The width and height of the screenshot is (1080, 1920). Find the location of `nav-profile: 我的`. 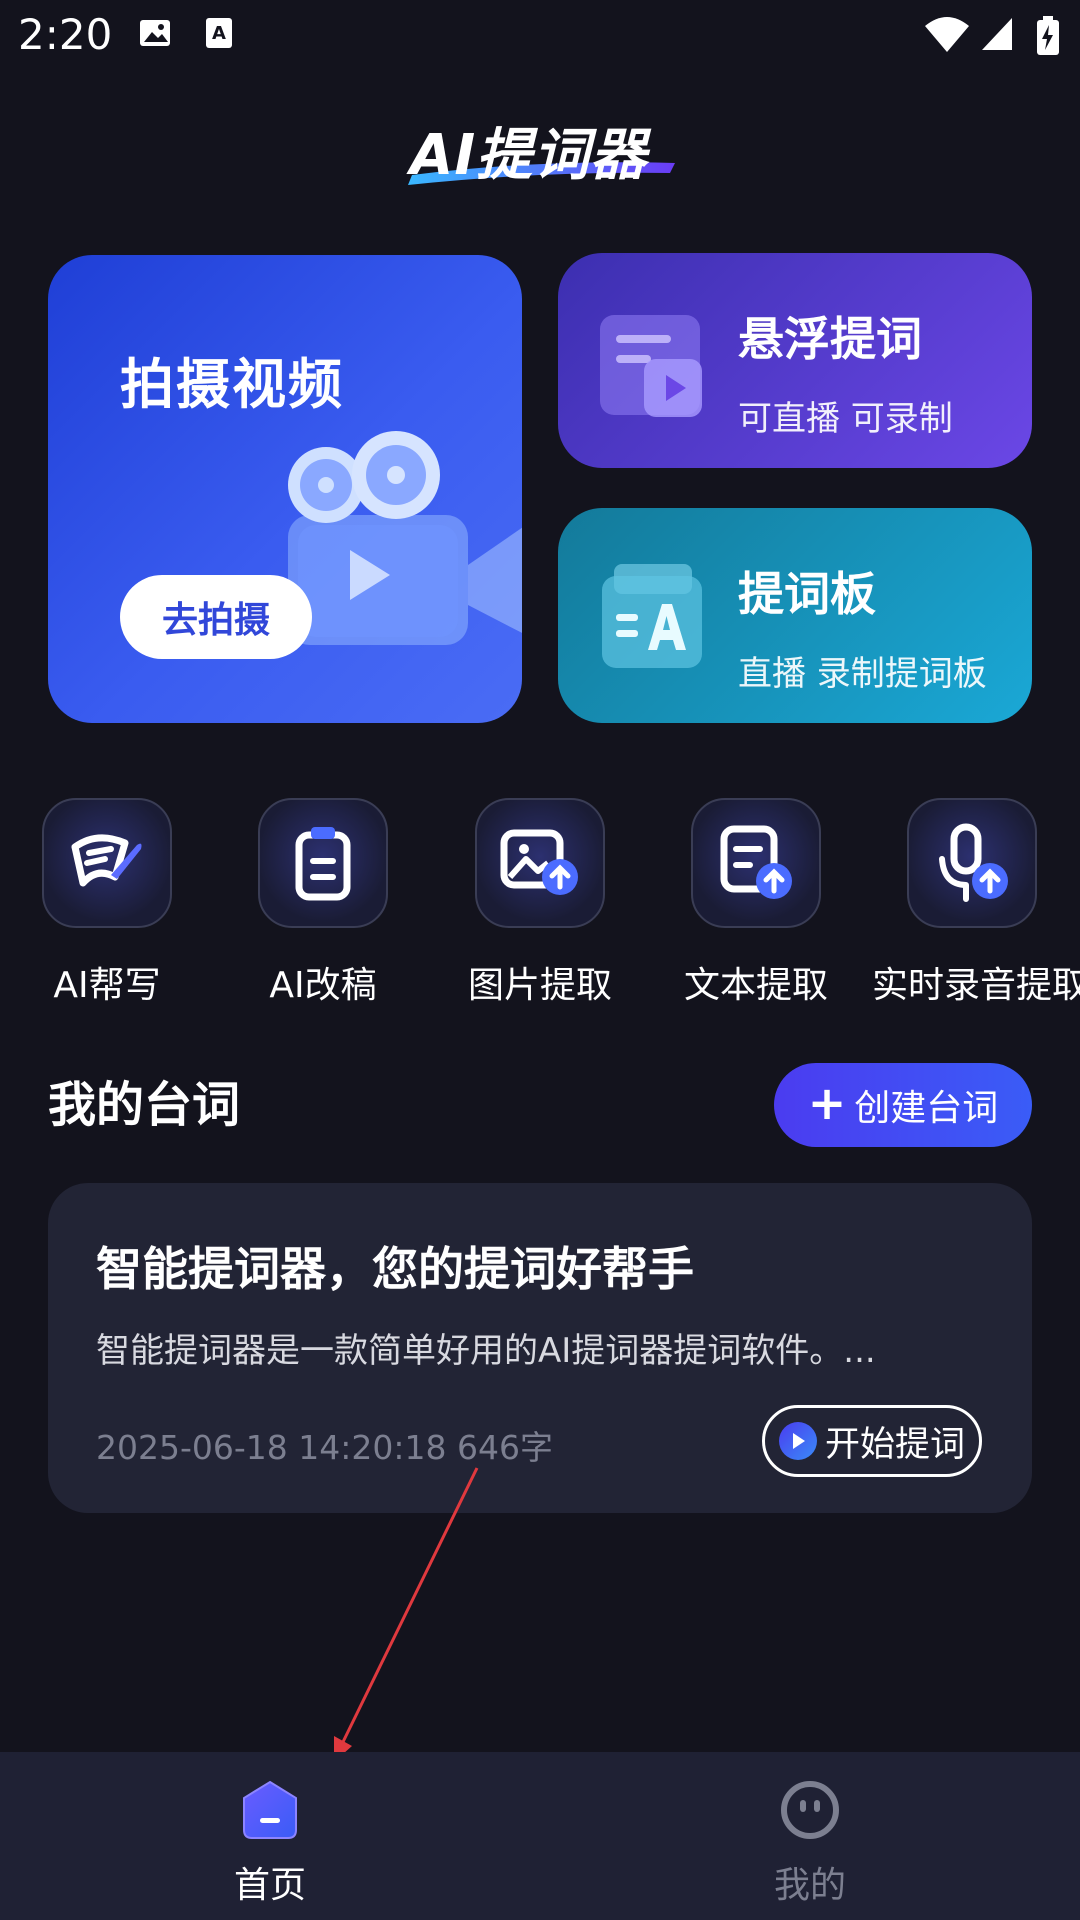

nav-profile: 我的 is located at coordinates (810, 1836).